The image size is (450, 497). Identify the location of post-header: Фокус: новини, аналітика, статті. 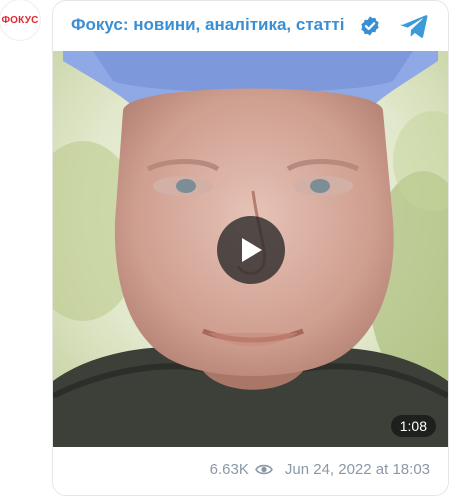
(250, 26).